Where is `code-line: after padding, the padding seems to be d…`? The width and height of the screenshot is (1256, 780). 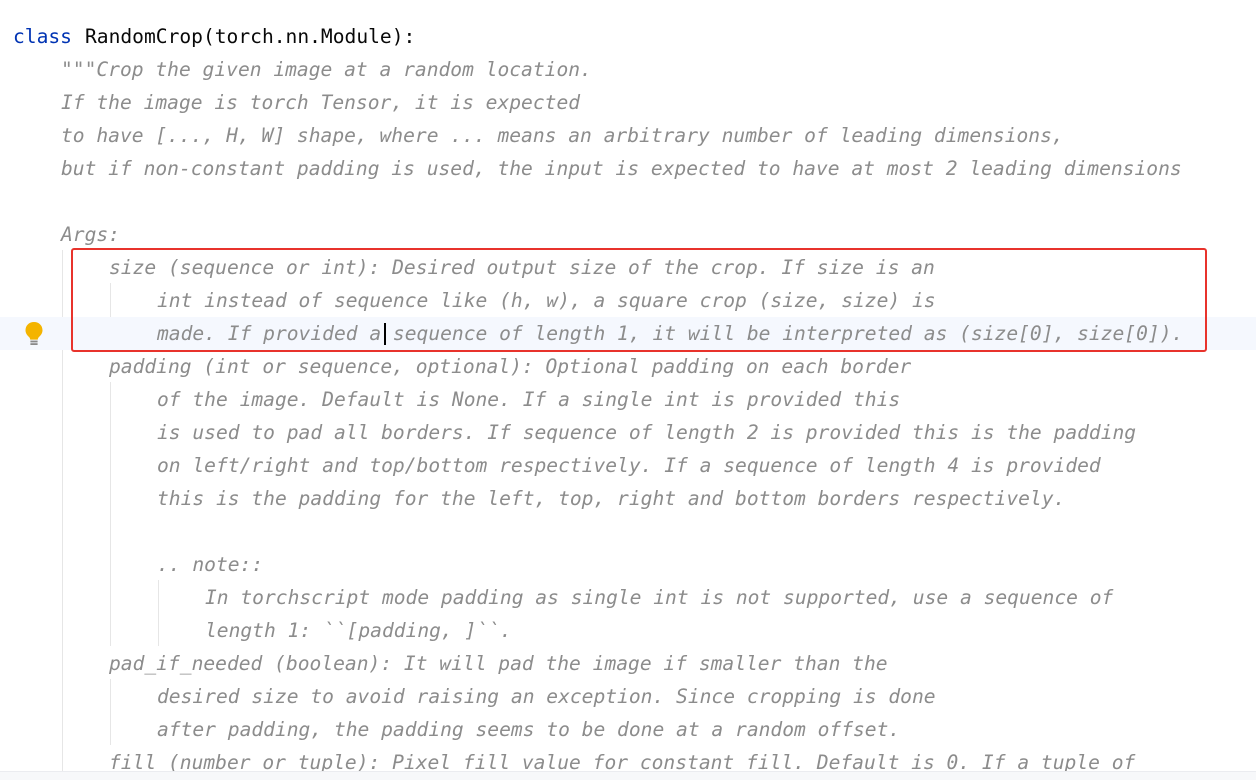
code-line: after padding, the padding seems to be d… is located at coordinates (628, 729).